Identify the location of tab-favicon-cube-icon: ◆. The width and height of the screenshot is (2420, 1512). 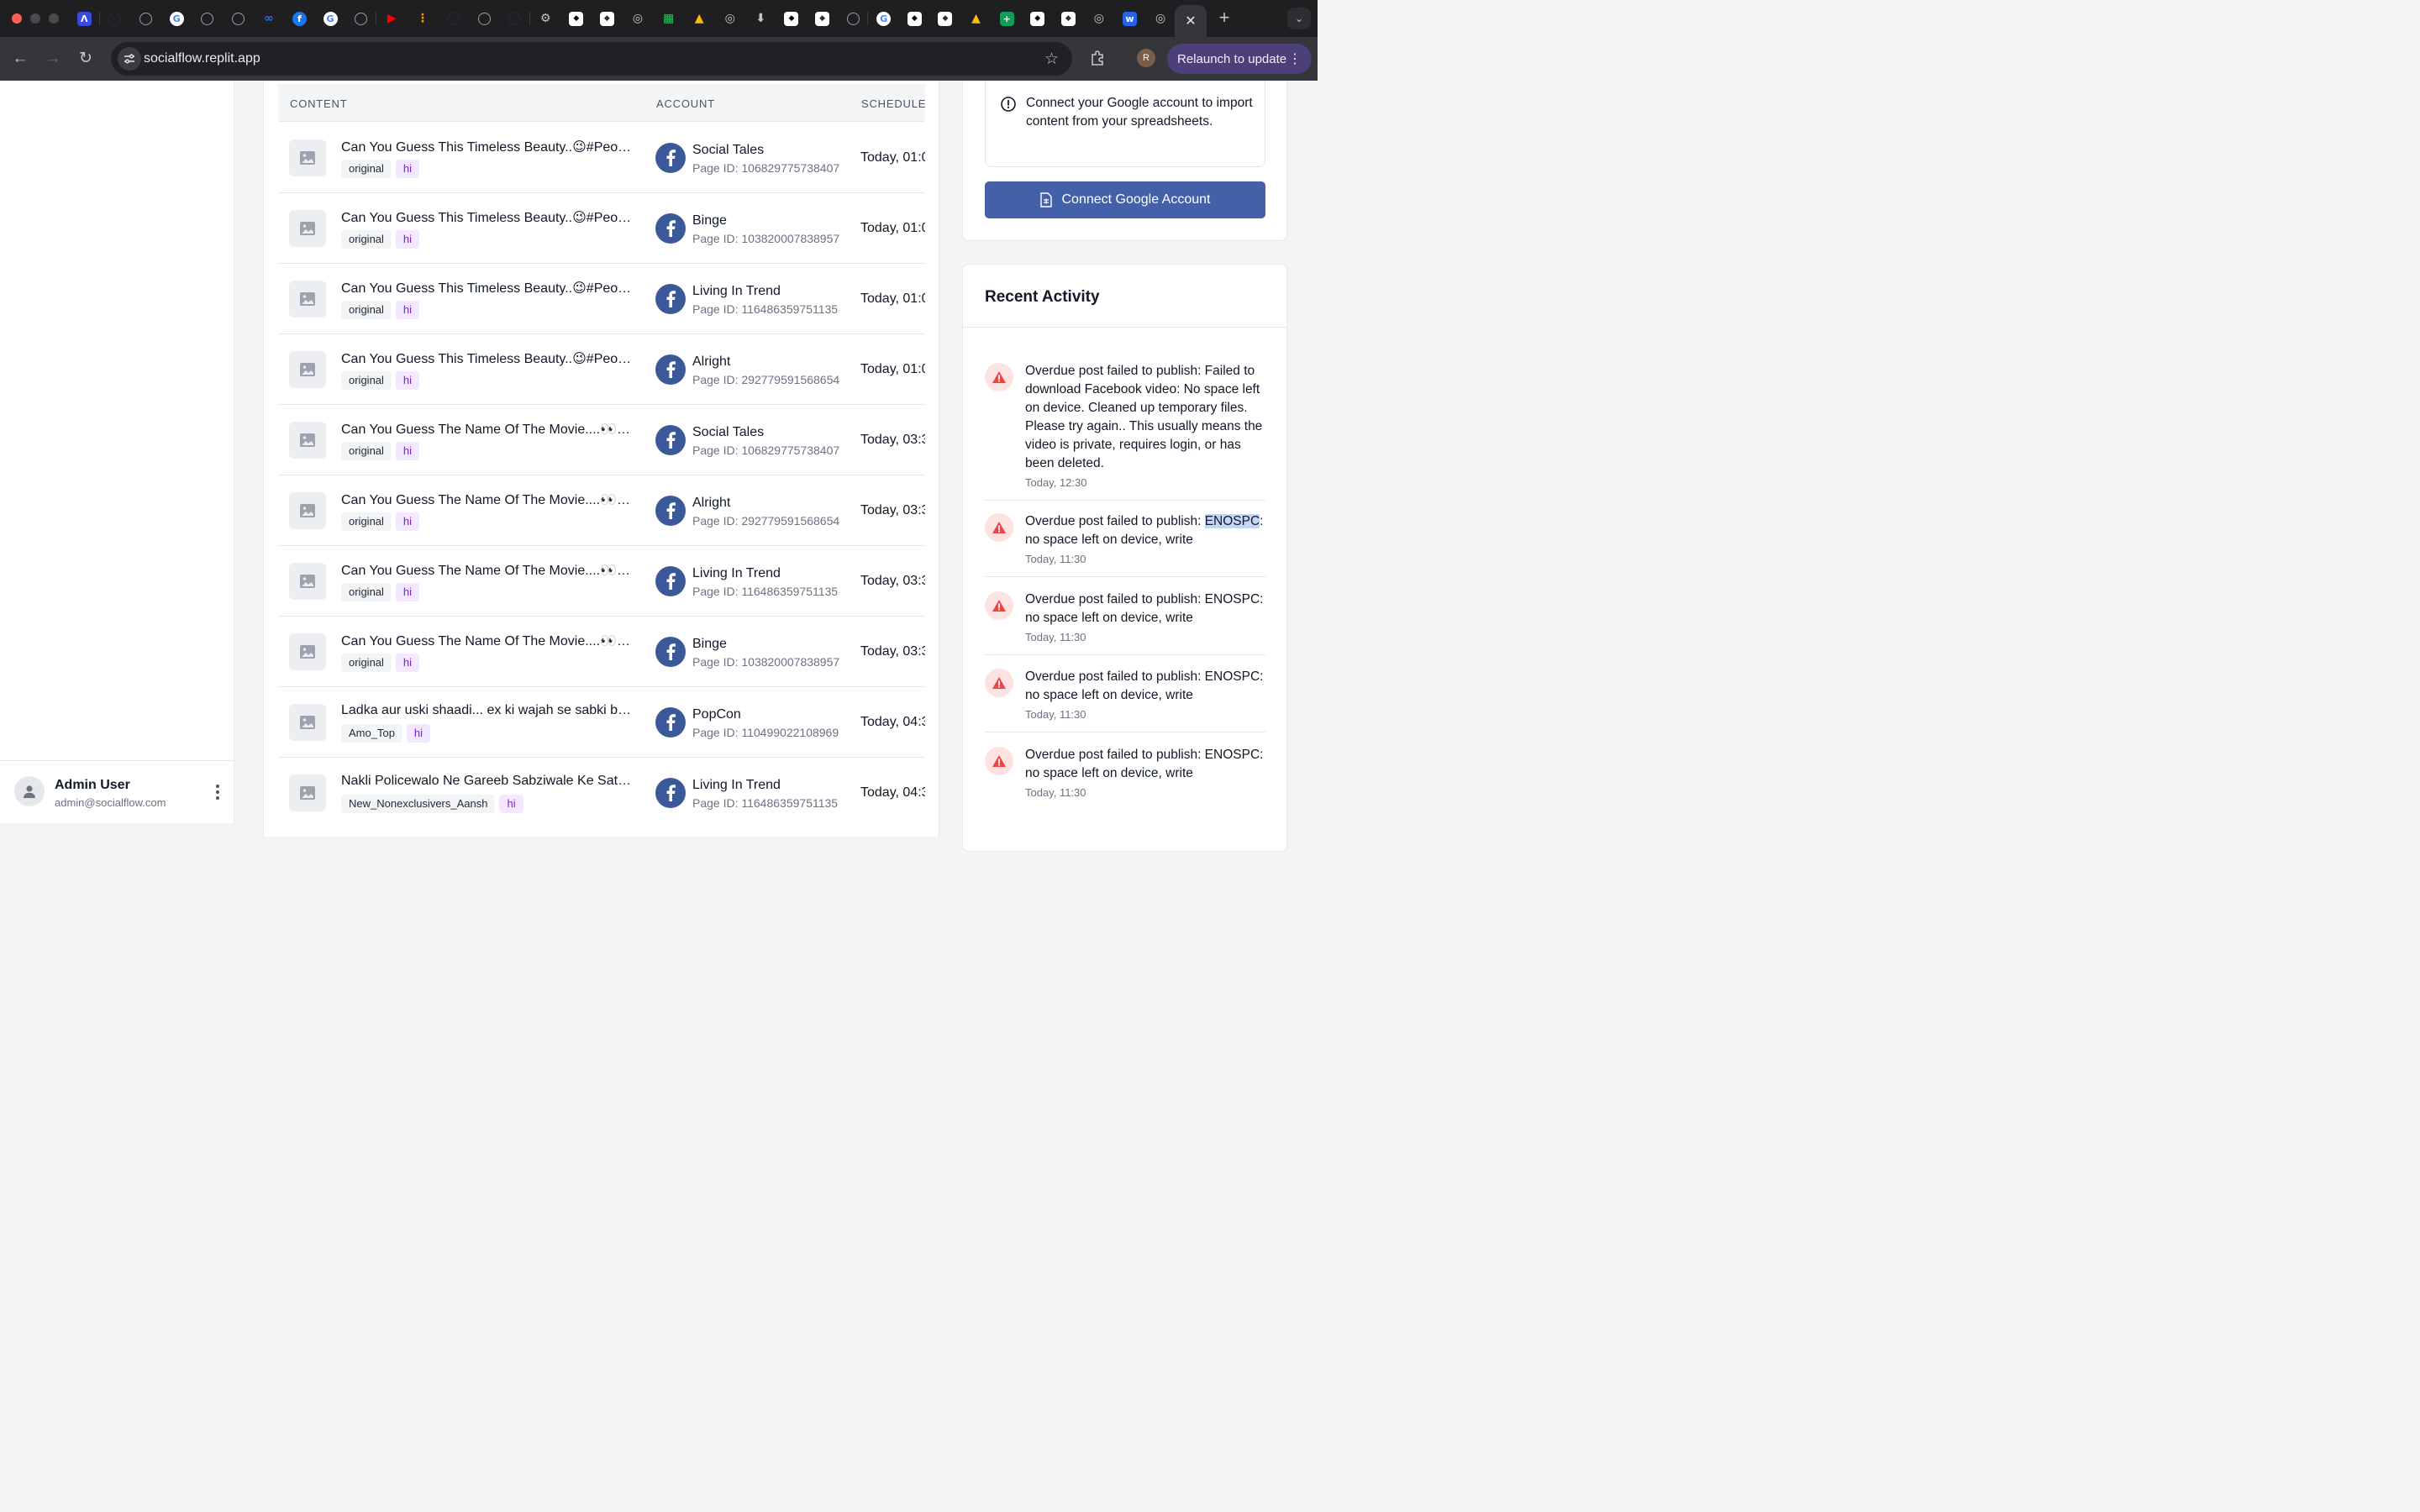
(792, 18).